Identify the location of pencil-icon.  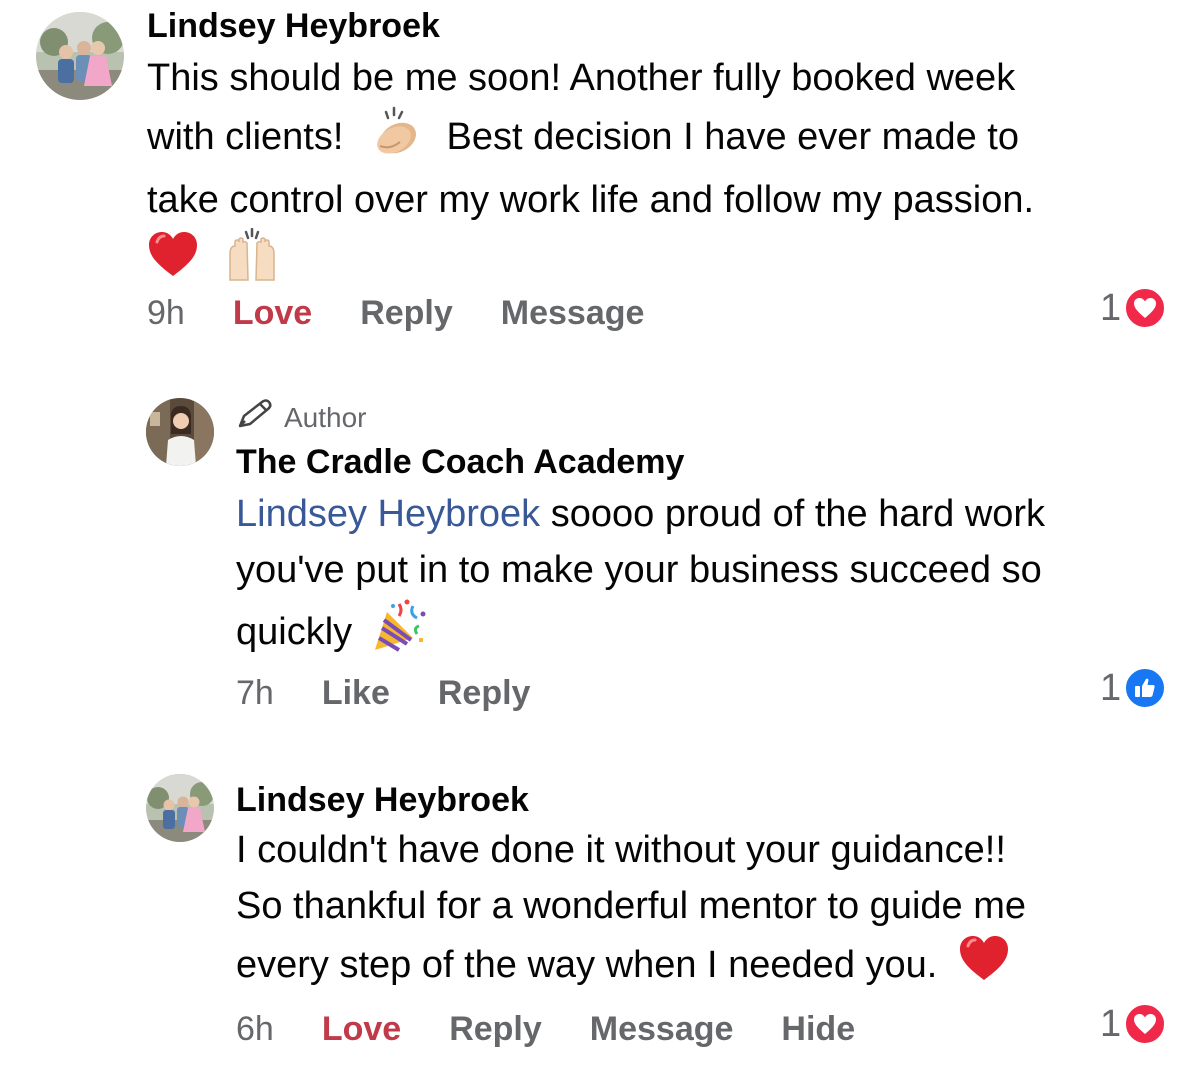
(255, 417).